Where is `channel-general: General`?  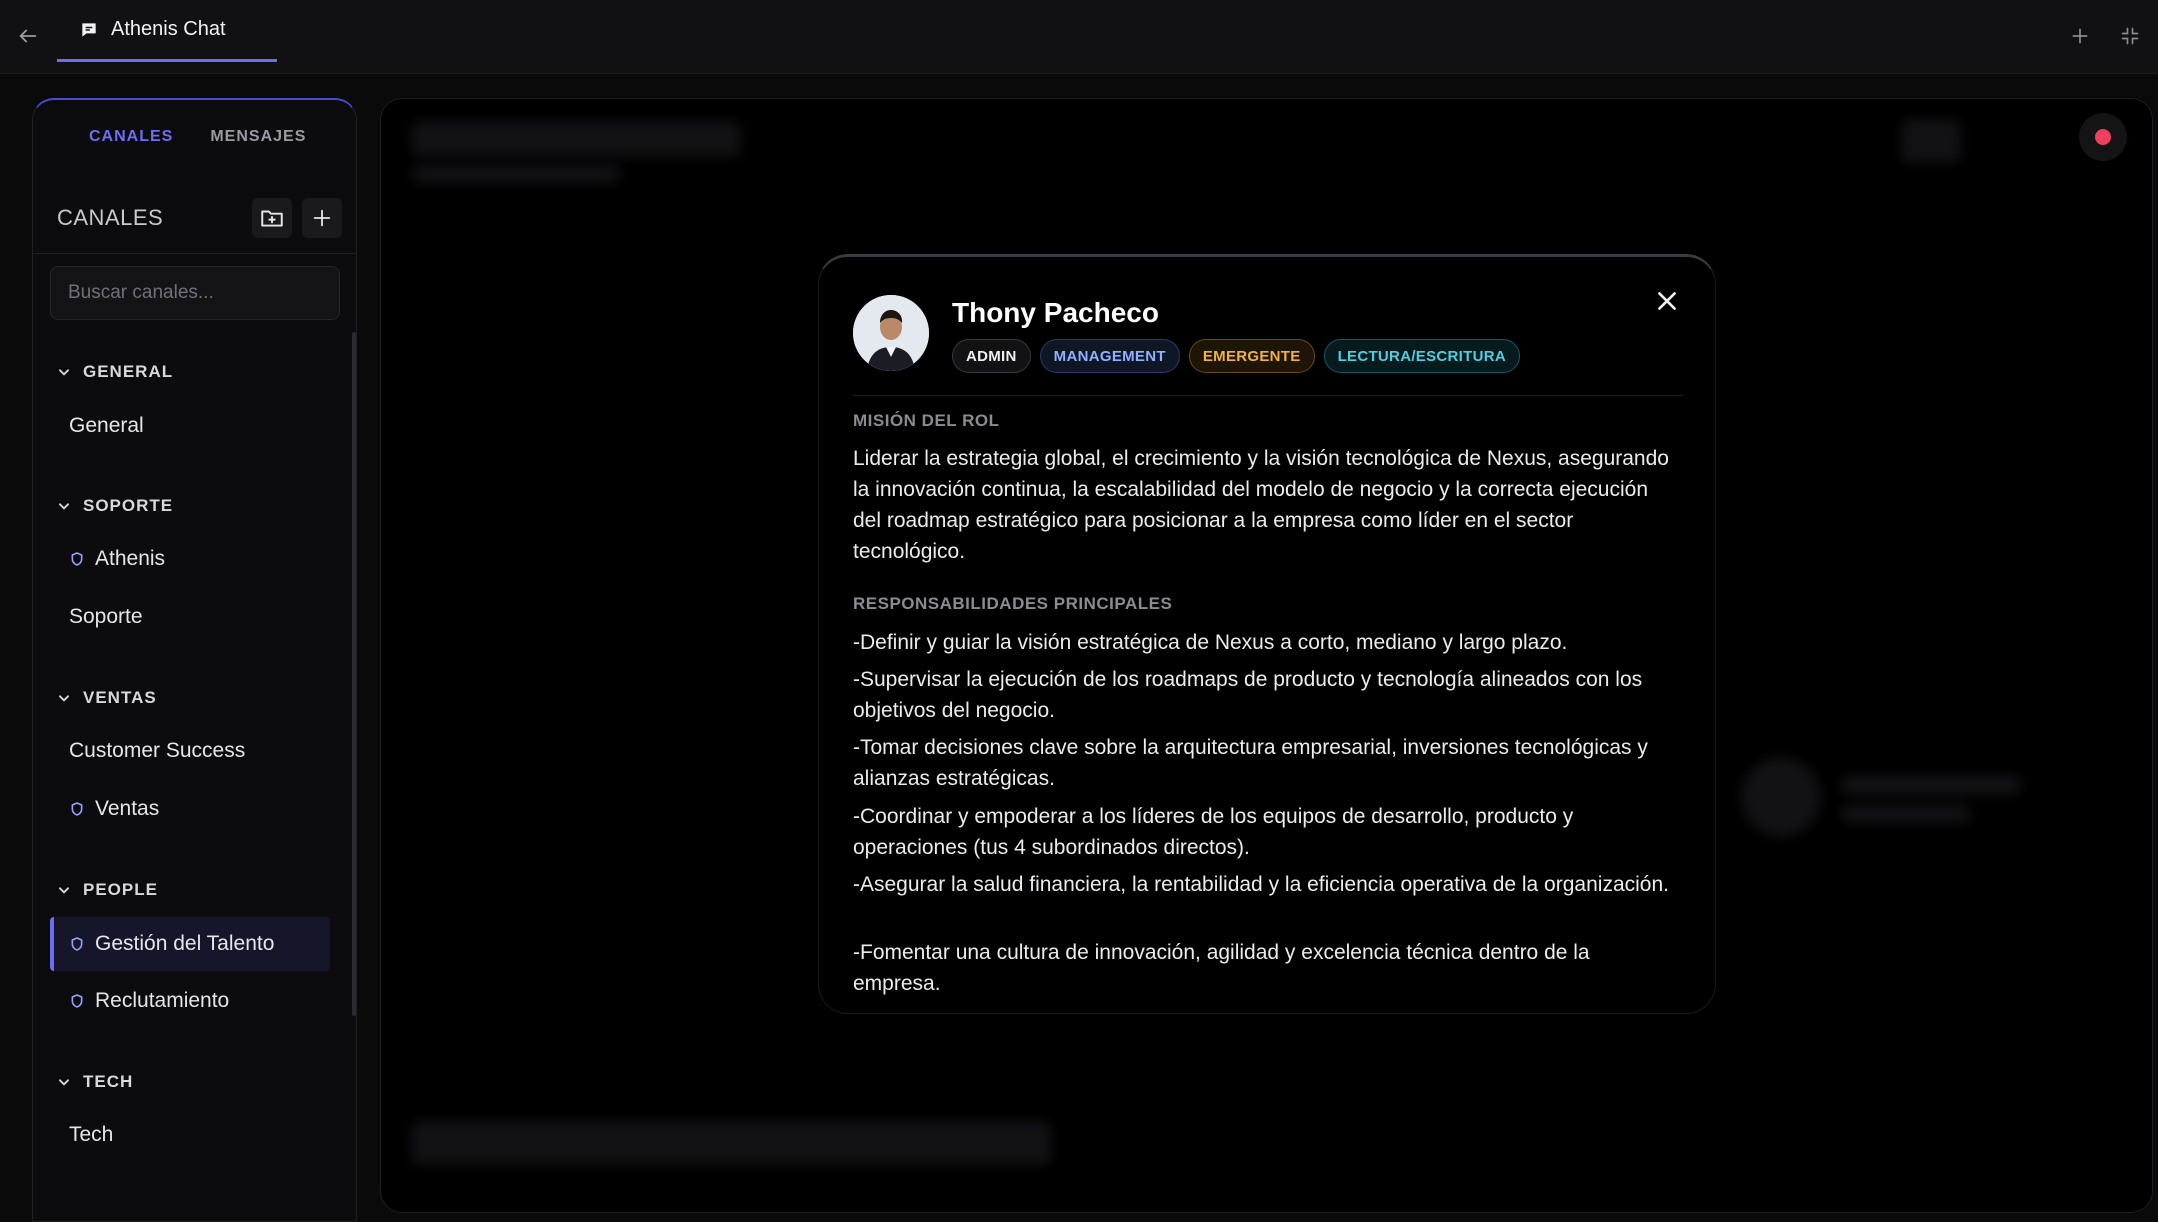 channel-general: General is located at coordinates (190, 426).